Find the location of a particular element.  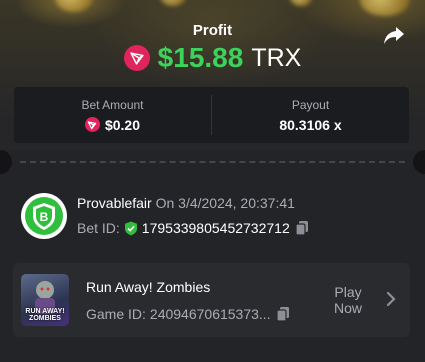

share-icon is located at coordinates (394, 35).